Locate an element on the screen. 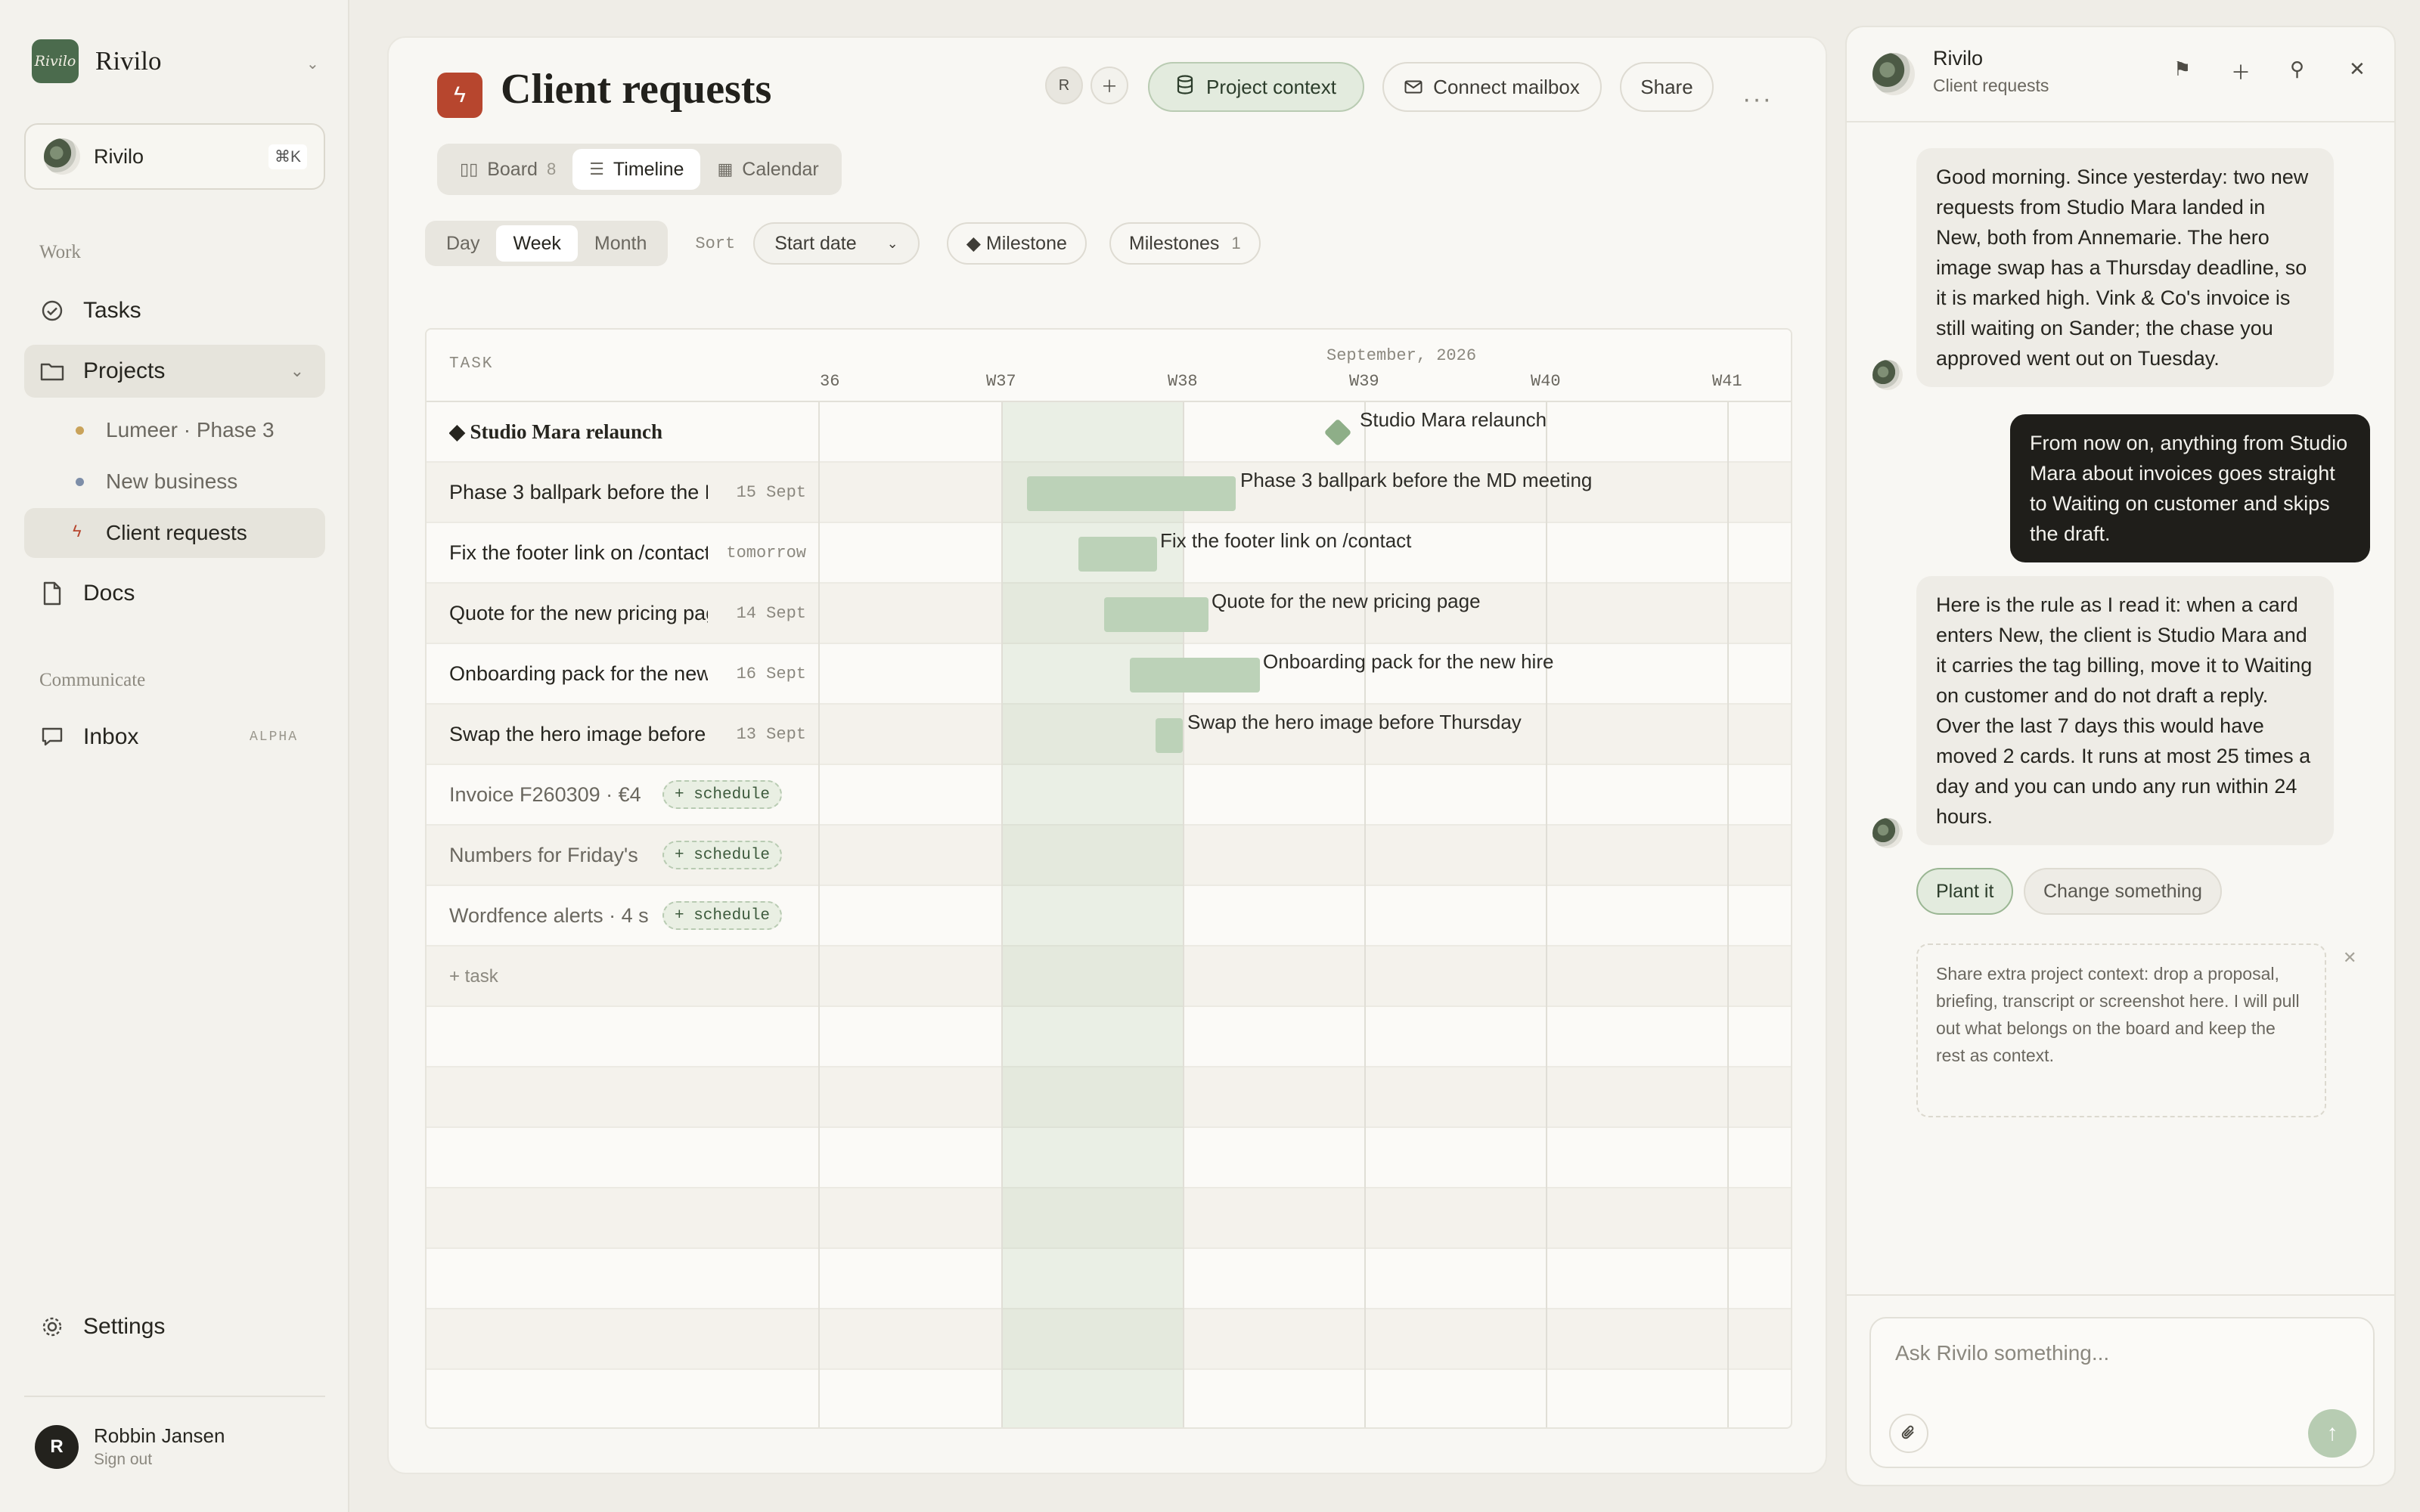  scale-option-day: Day is located at coordinates (463, 243).